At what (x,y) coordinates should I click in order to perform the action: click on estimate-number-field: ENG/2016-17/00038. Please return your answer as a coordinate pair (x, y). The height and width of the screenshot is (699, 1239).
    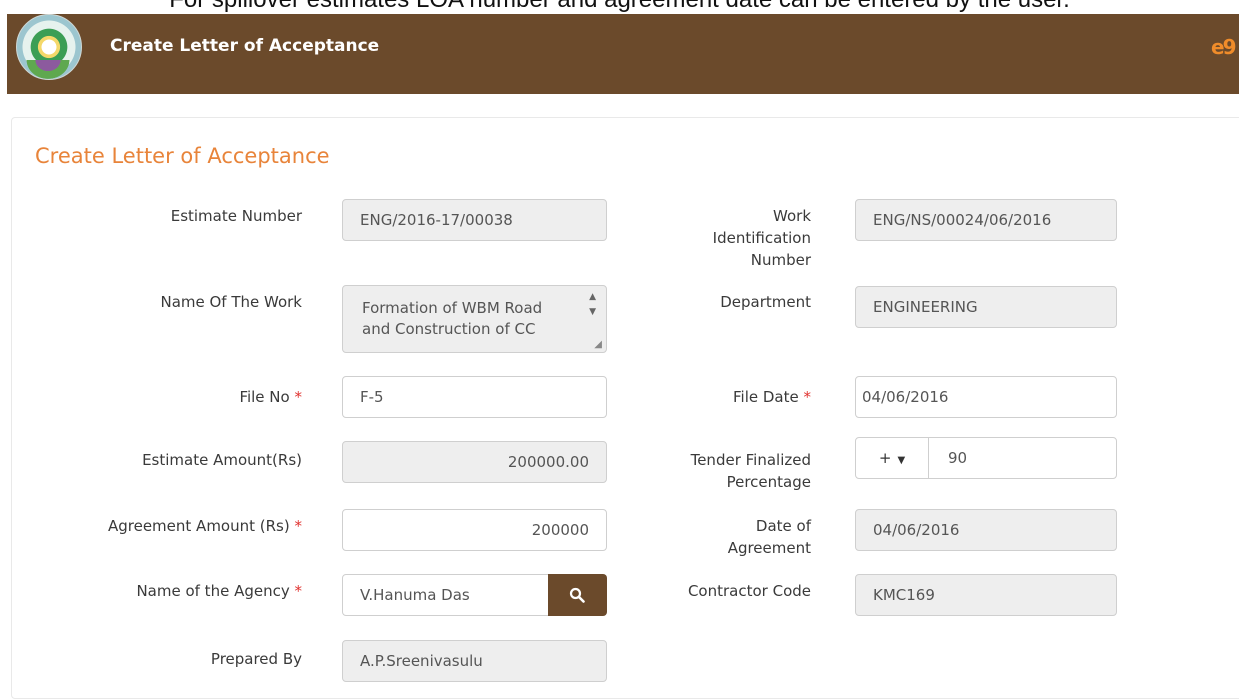
    Looking at the image, I should click on (474, 220).